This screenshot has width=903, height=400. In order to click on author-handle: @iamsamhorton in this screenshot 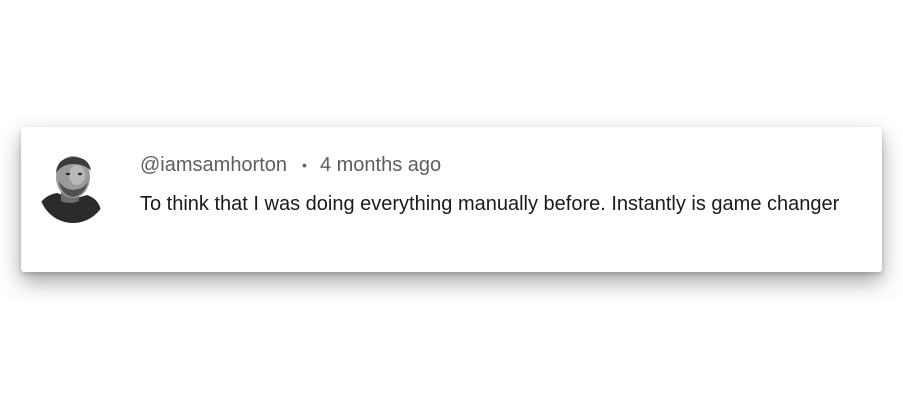, I will do `click(213, 165)`.